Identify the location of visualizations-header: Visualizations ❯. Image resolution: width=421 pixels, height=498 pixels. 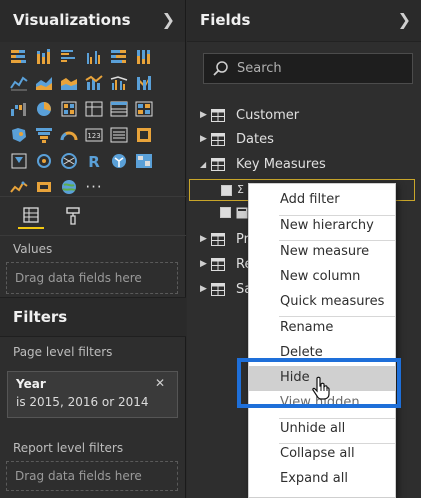
(92, 21).